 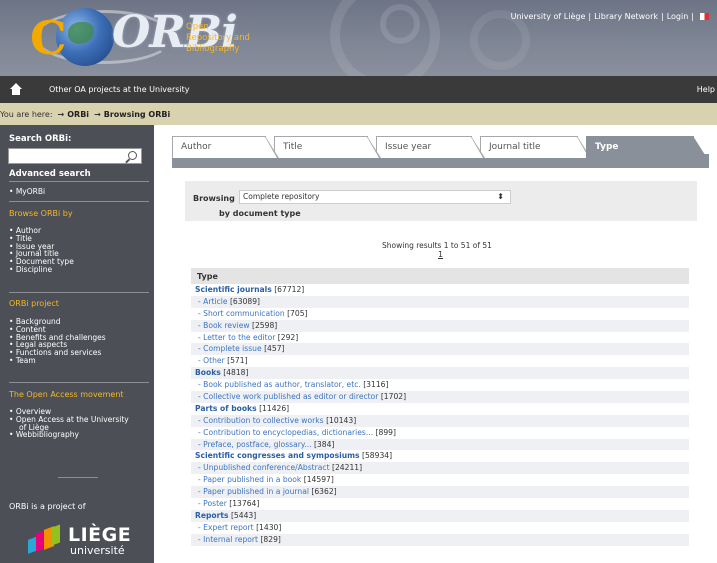 I want to click on type-category-link: Reports, so click(x=212, y=515).